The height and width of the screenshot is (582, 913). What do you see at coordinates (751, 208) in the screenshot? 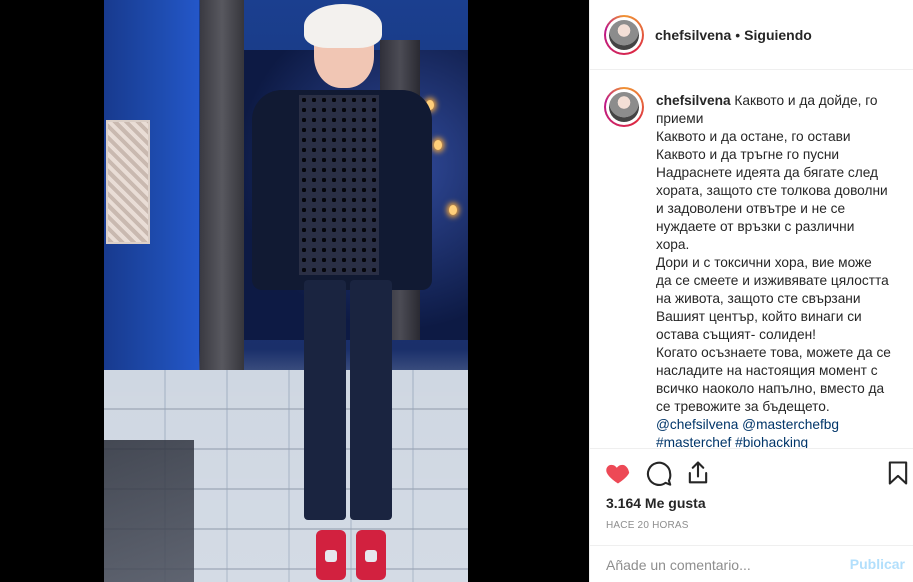
I see `caption-line: и задоволени отвътре и не се` at bounding box center [751, 208].